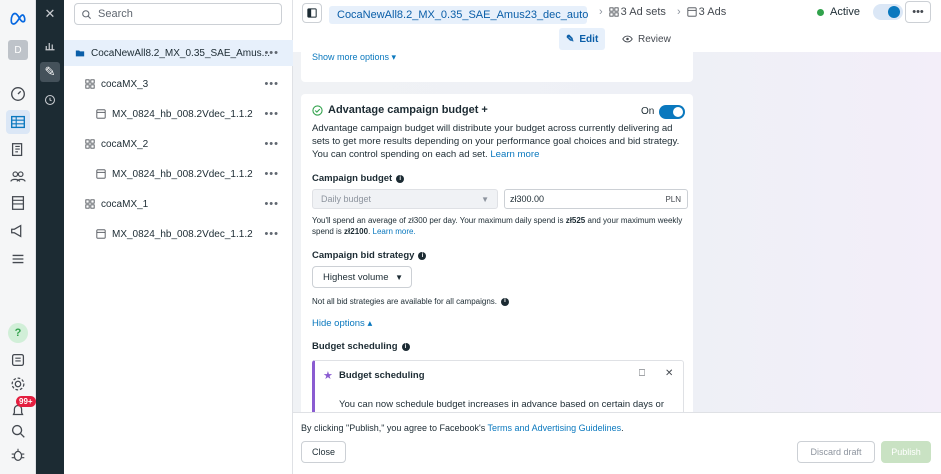 The width and height of the screenshot is (941, 474). Describe the element at coordinates (346, 199) in the screenshot. I see `budget-type-value: Daily budget` at that location.